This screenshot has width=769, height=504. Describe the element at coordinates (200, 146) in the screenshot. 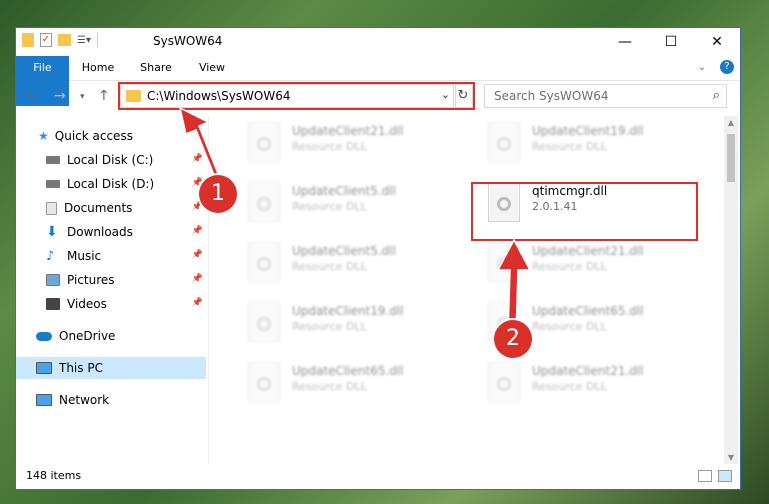

I see `arrow-to-address-bar` at that location.